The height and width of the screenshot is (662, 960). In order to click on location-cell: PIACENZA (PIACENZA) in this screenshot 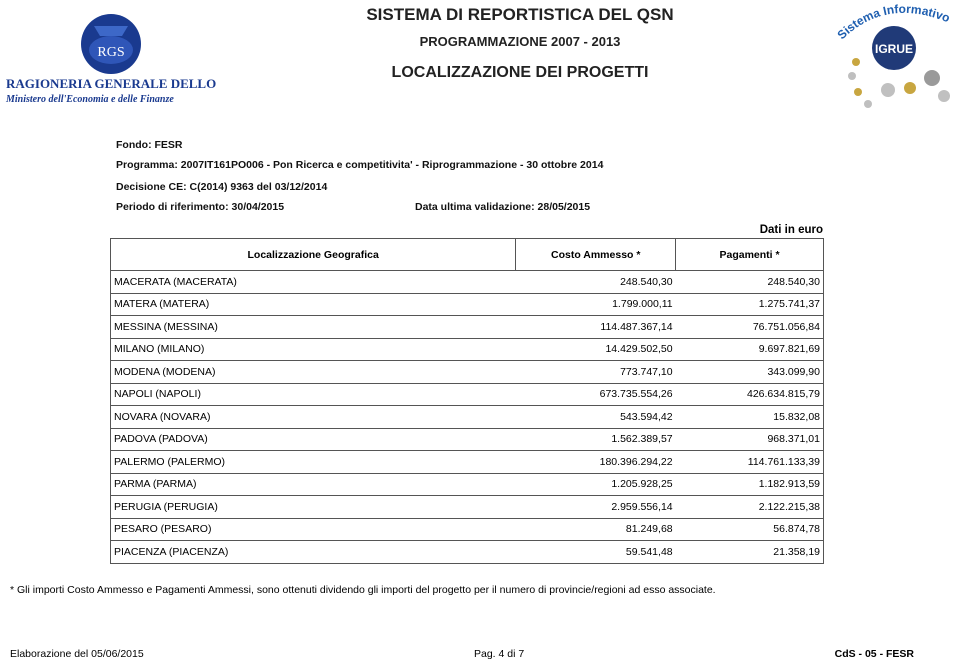, I will do `click(312, 552)`.